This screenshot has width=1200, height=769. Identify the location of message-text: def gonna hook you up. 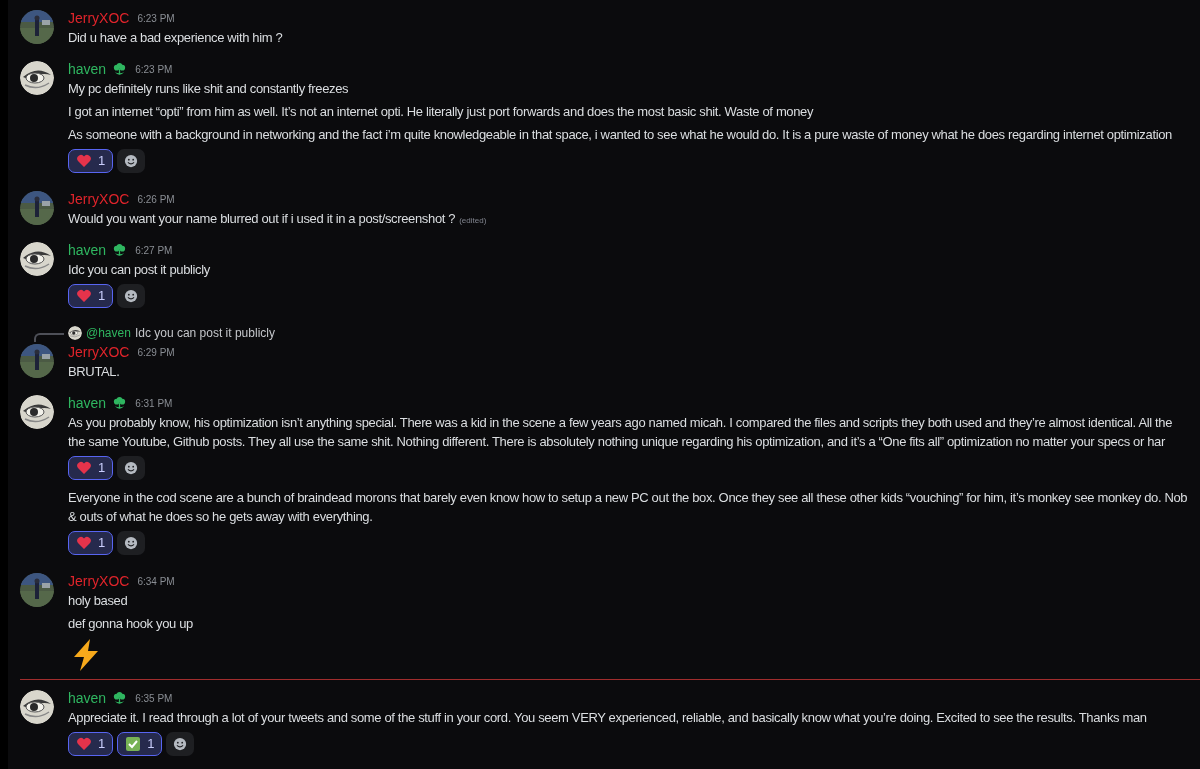
(130, 624).